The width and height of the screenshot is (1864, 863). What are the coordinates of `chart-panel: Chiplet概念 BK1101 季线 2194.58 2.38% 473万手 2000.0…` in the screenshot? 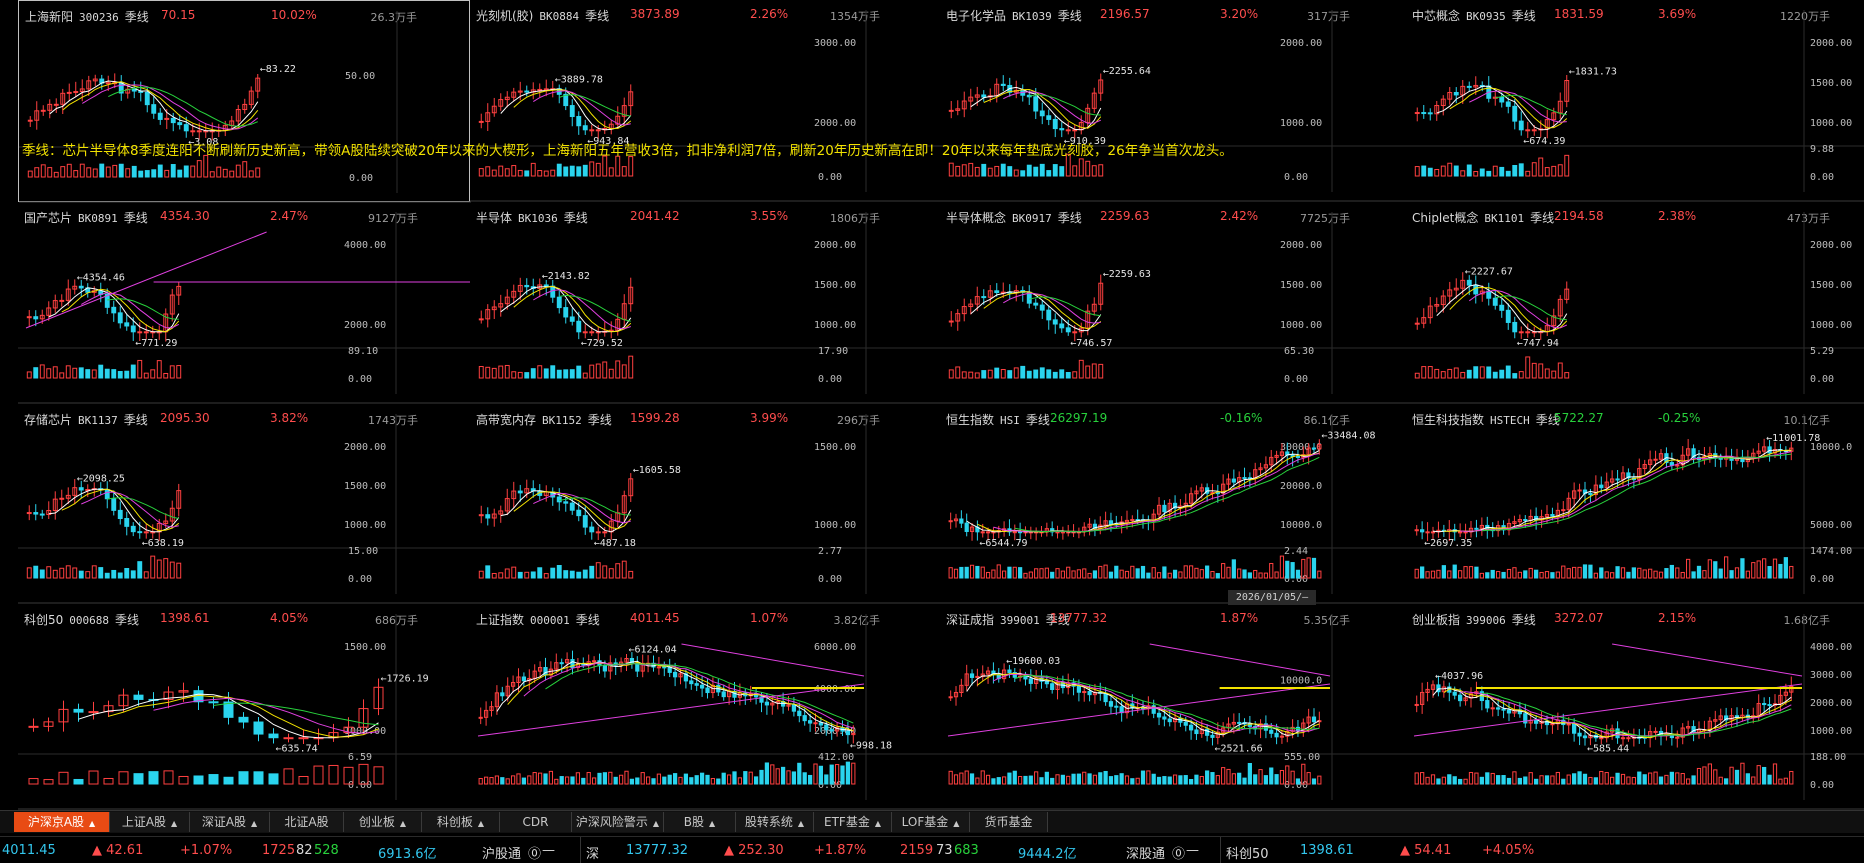 It's located at (1635, 303).